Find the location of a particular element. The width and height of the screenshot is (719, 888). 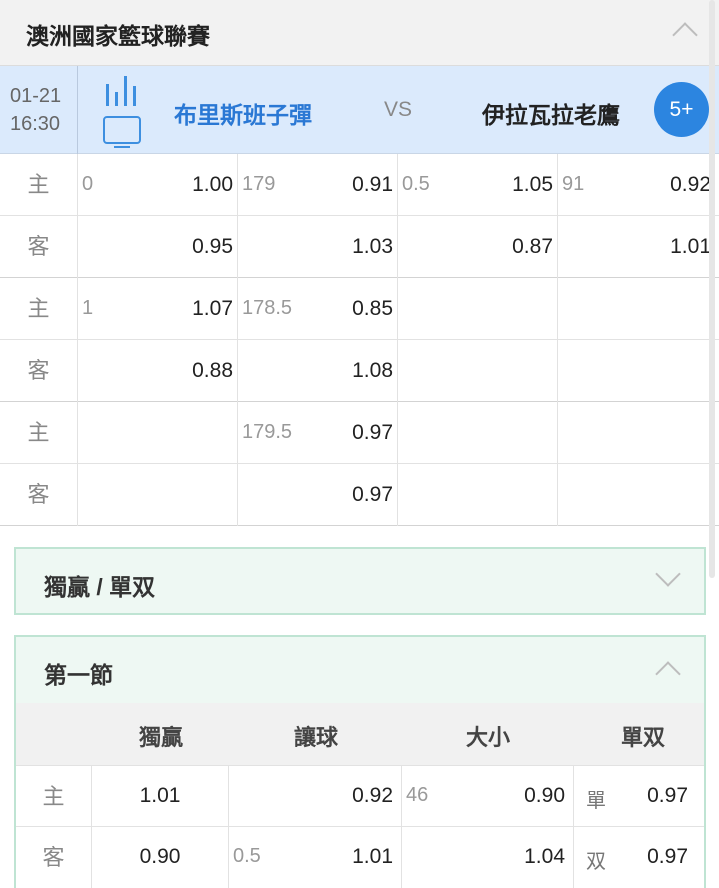

away-team-name: 伊拉瓦拉老鷹 is located at coordinates (551, 113).